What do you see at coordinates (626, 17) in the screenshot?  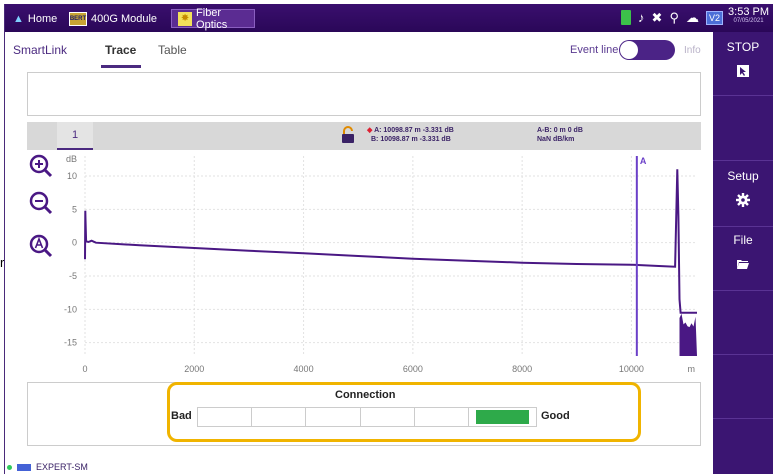 I see `battery-icon` at bounding box center [626, 17].